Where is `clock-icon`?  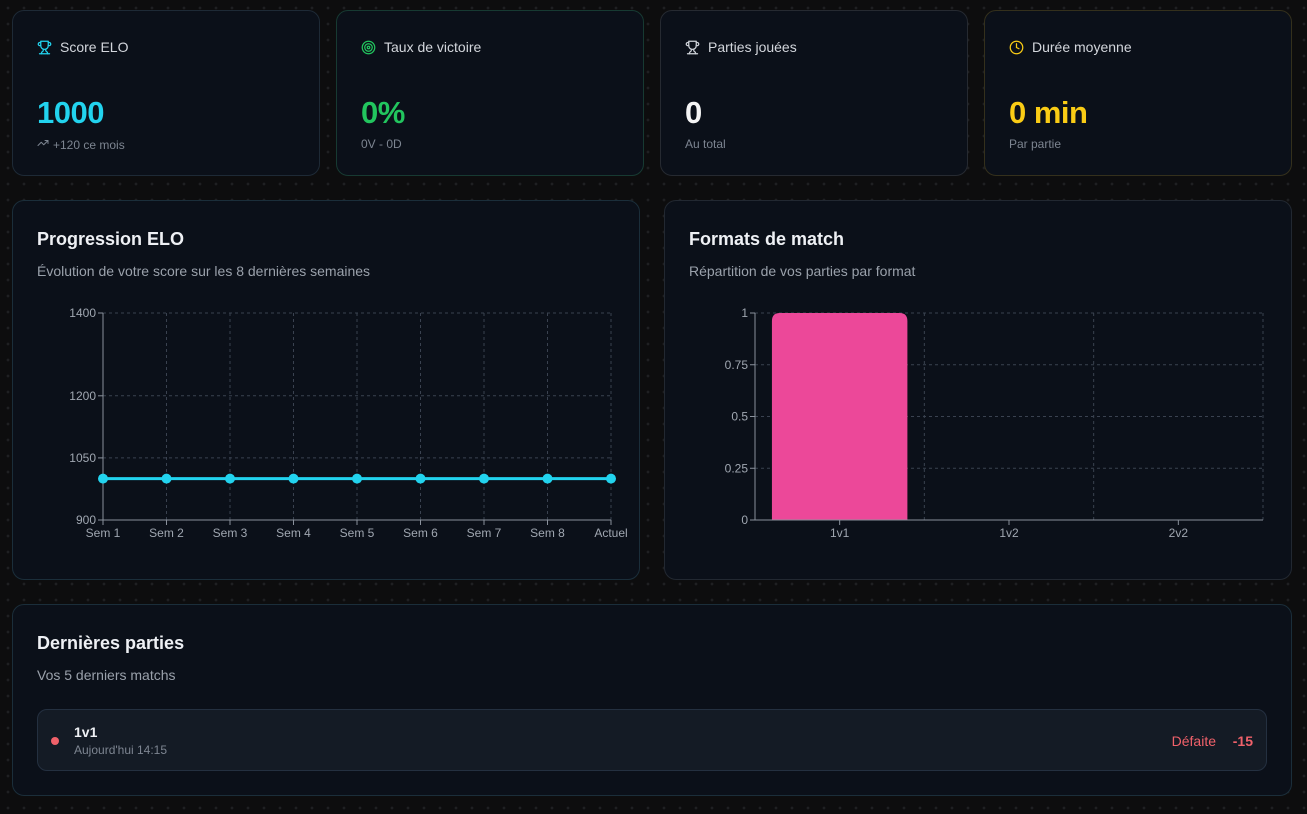
clock-icon is located at coordinates (1016, 47).